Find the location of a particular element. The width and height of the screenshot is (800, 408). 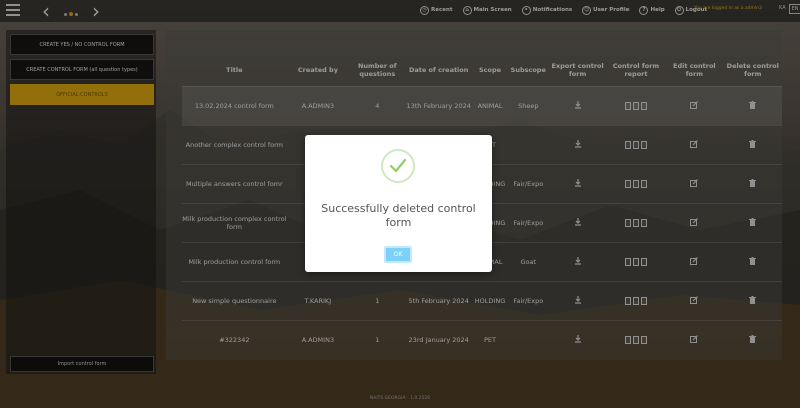

modal-title: Successfully deleted control form is located at coordinates (398, 215).